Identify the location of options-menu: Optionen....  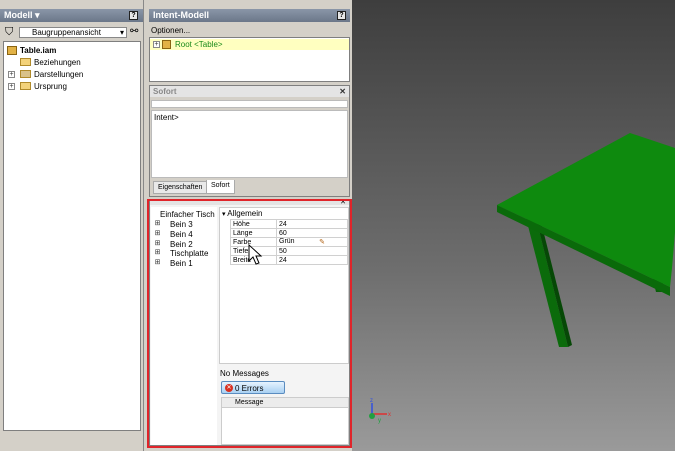
(170, 30).